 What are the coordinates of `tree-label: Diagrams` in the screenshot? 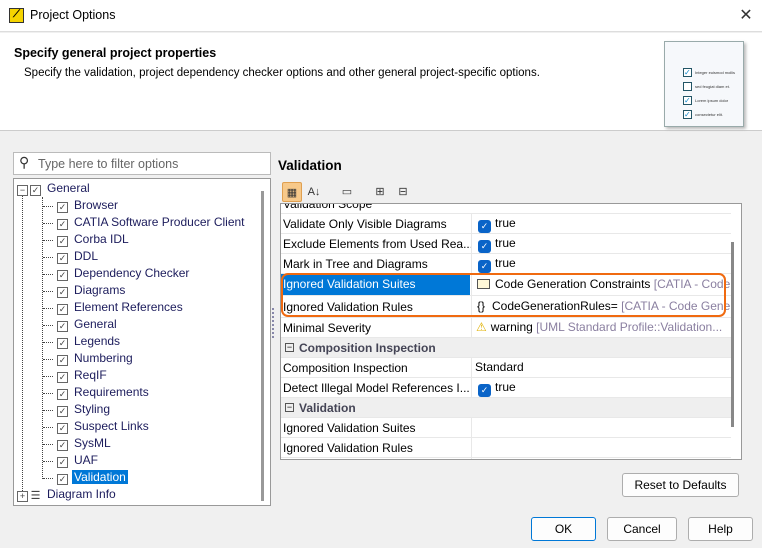 It's located at (100, 290).